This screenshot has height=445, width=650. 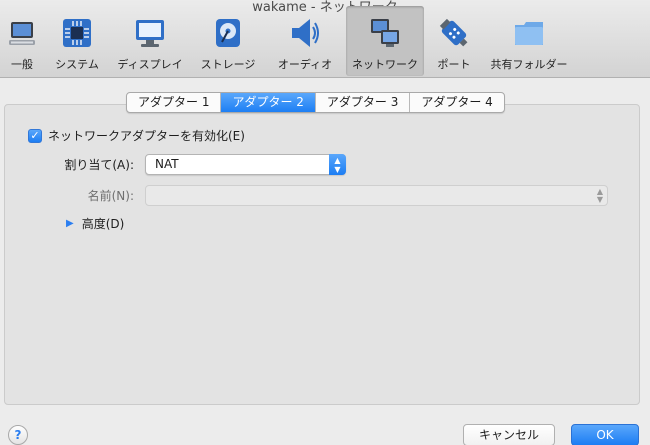 I want to click on enable-adapter-label: ネットワークアダプターを有効化(E), so click(x=146, y=136).